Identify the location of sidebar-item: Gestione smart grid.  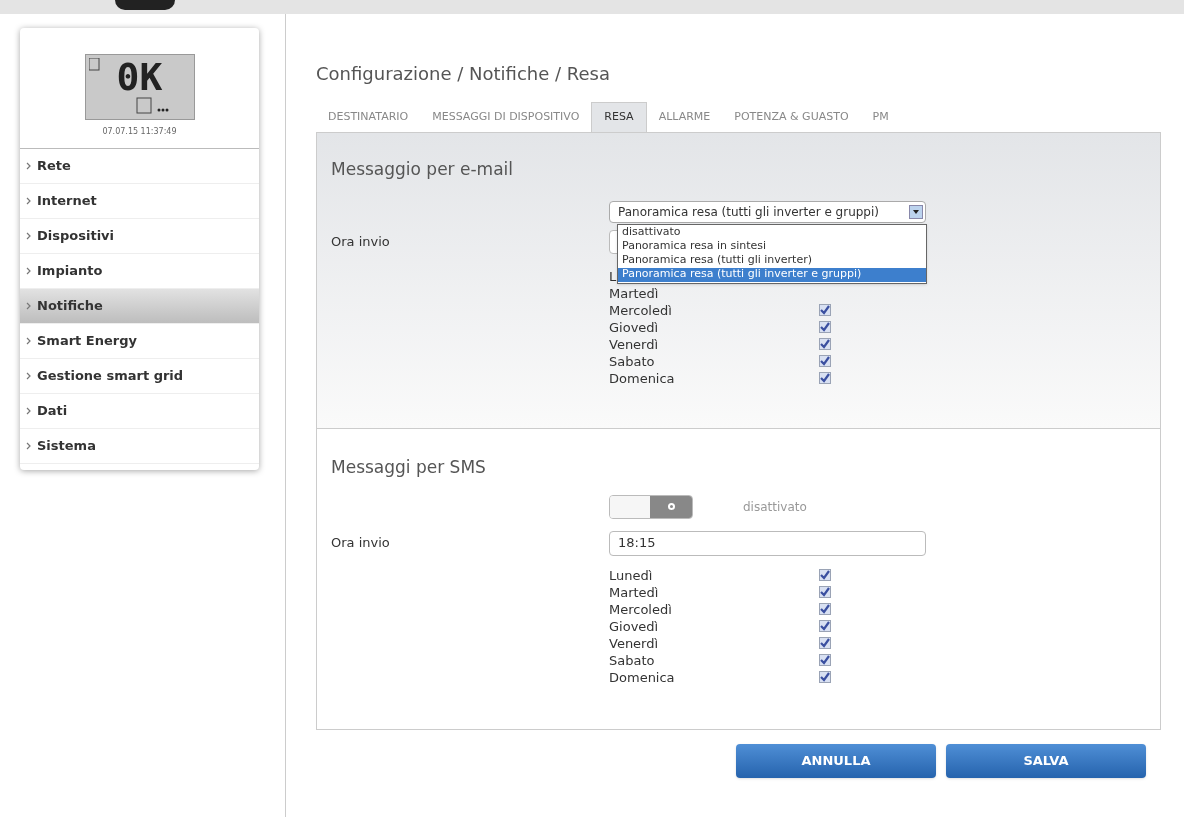
(139, 376).